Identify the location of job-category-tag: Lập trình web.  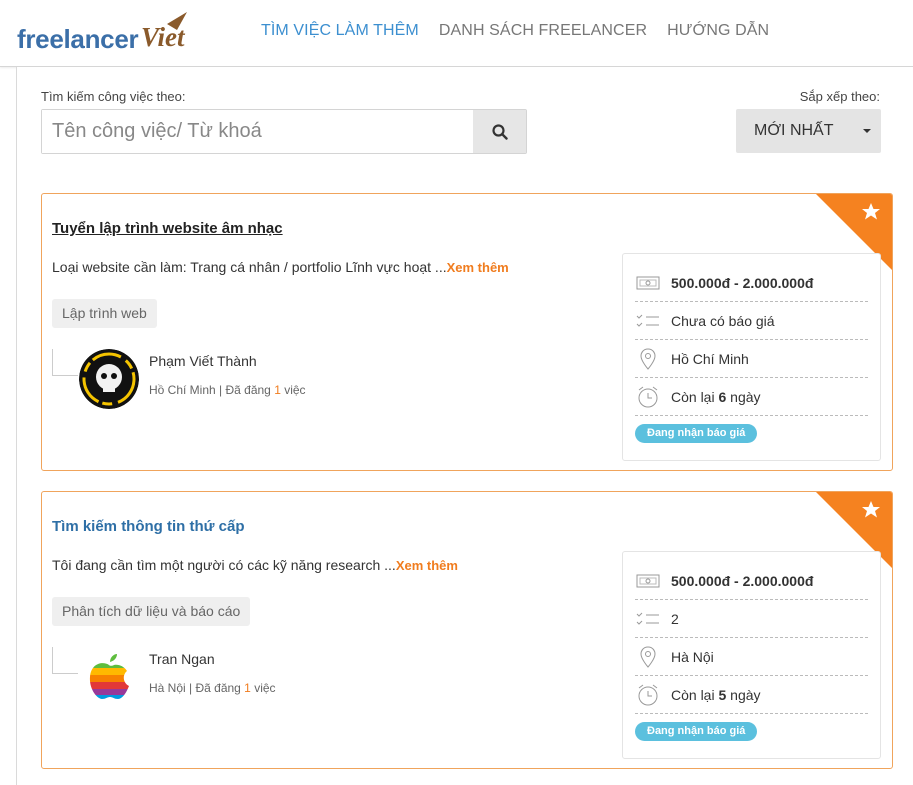
(104, 313).